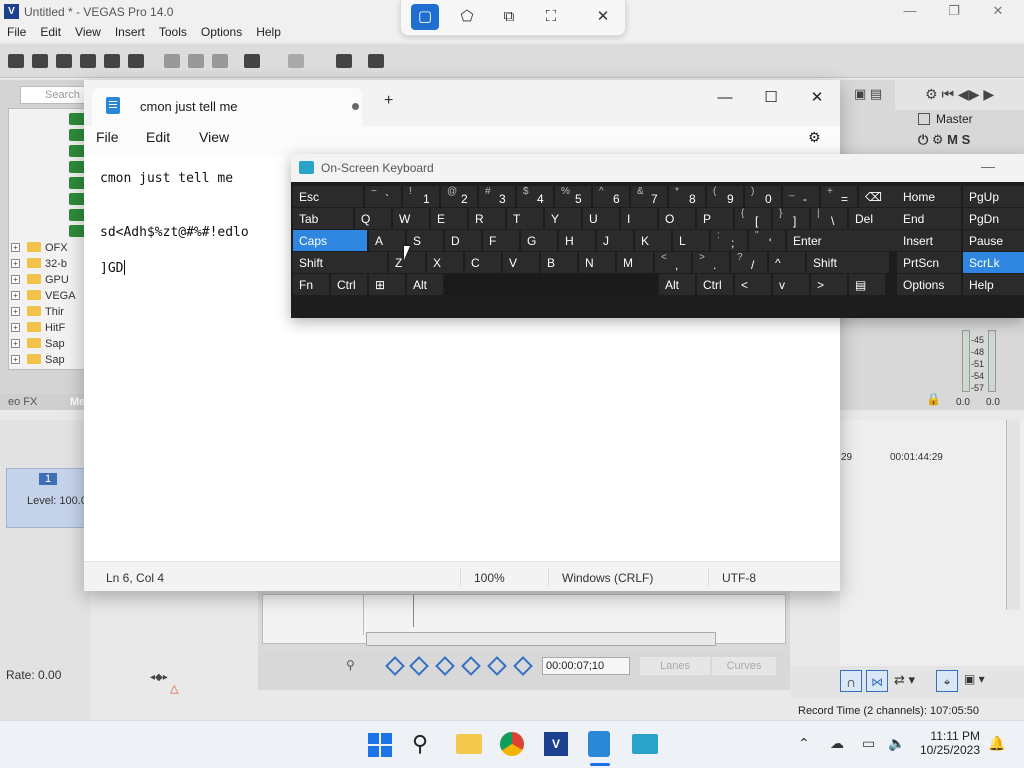  What do you see at coordinates (929, 240) in the screenshot?
I see `nav-key-2-0: Insert` at bounding box center [929, 240].